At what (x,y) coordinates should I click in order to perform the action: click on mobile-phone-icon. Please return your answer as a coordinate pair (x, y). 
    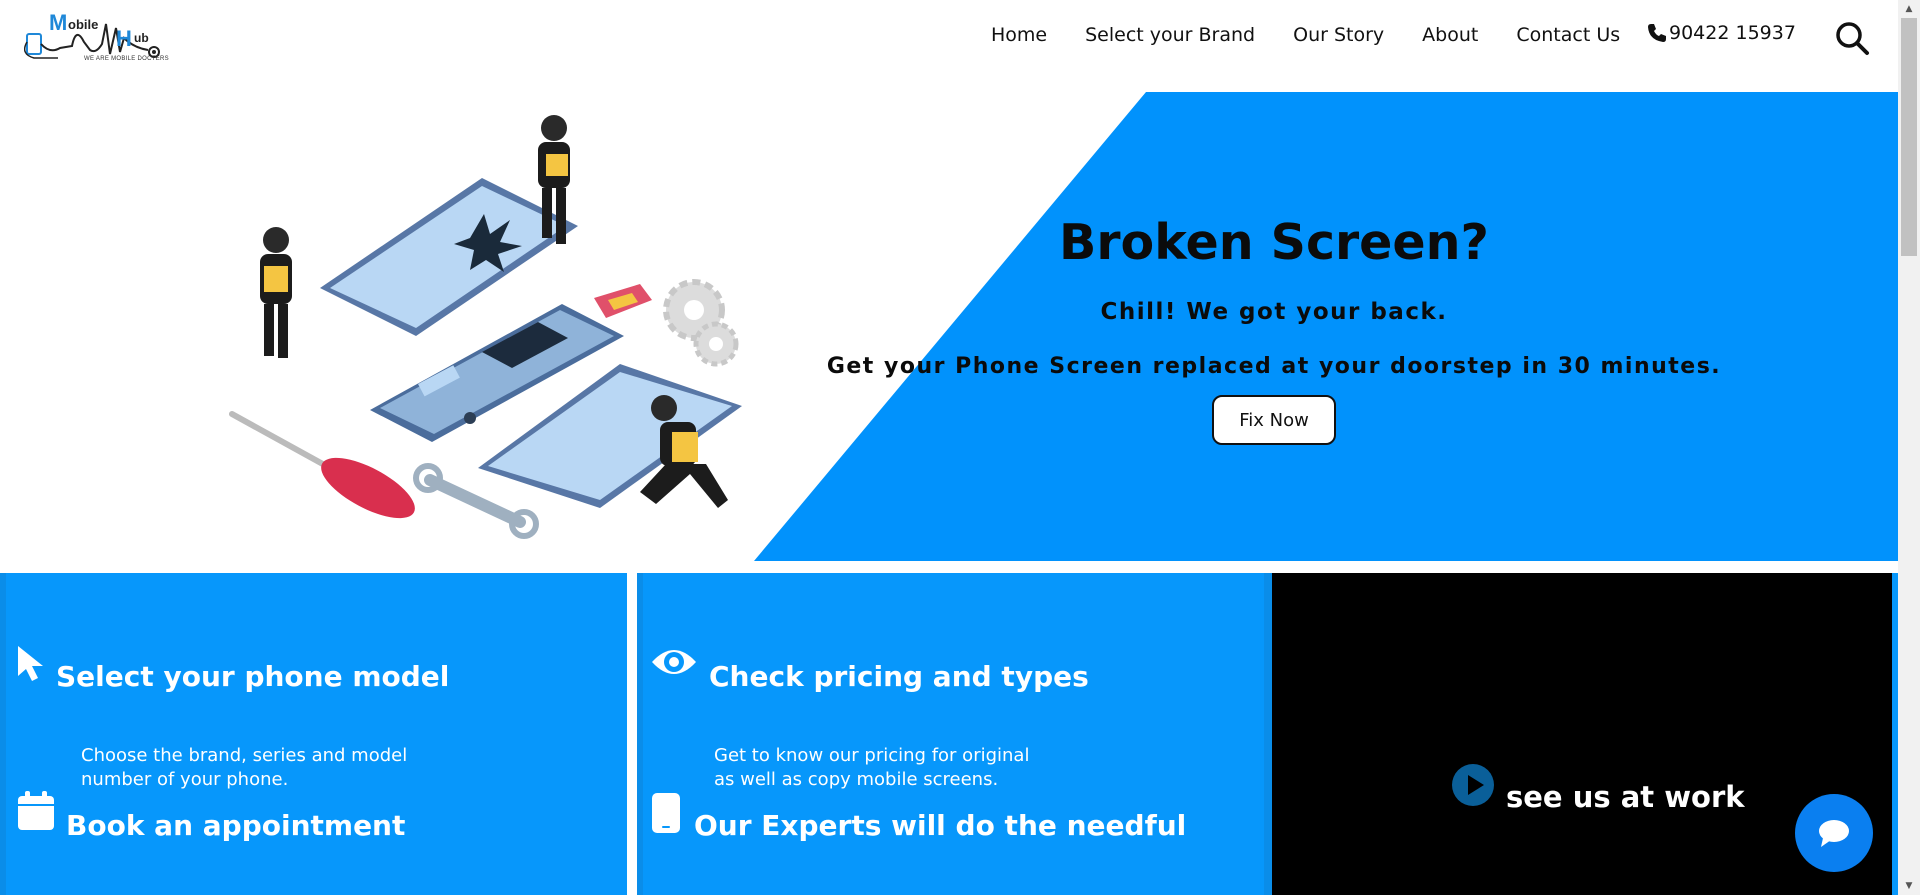
    Looking at the image, I should click on (666, 813).